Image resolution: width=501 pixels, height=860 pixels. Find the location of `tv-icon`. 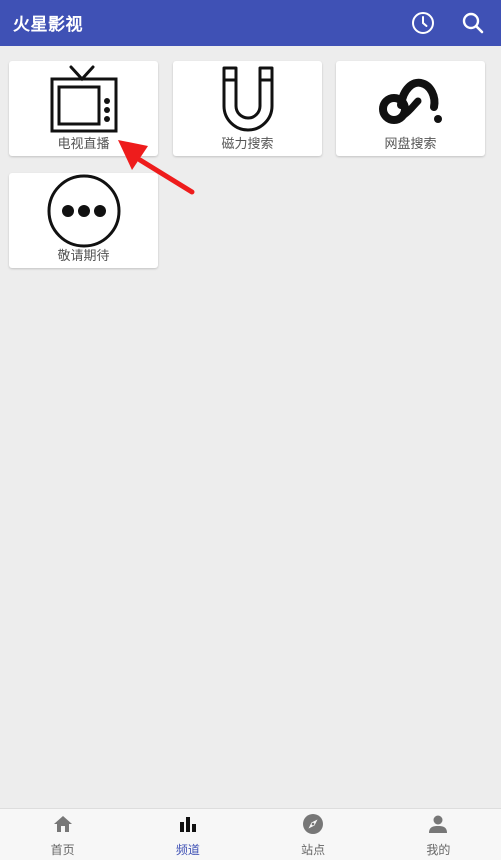

tv-icon is located at coordinates (83, 99).